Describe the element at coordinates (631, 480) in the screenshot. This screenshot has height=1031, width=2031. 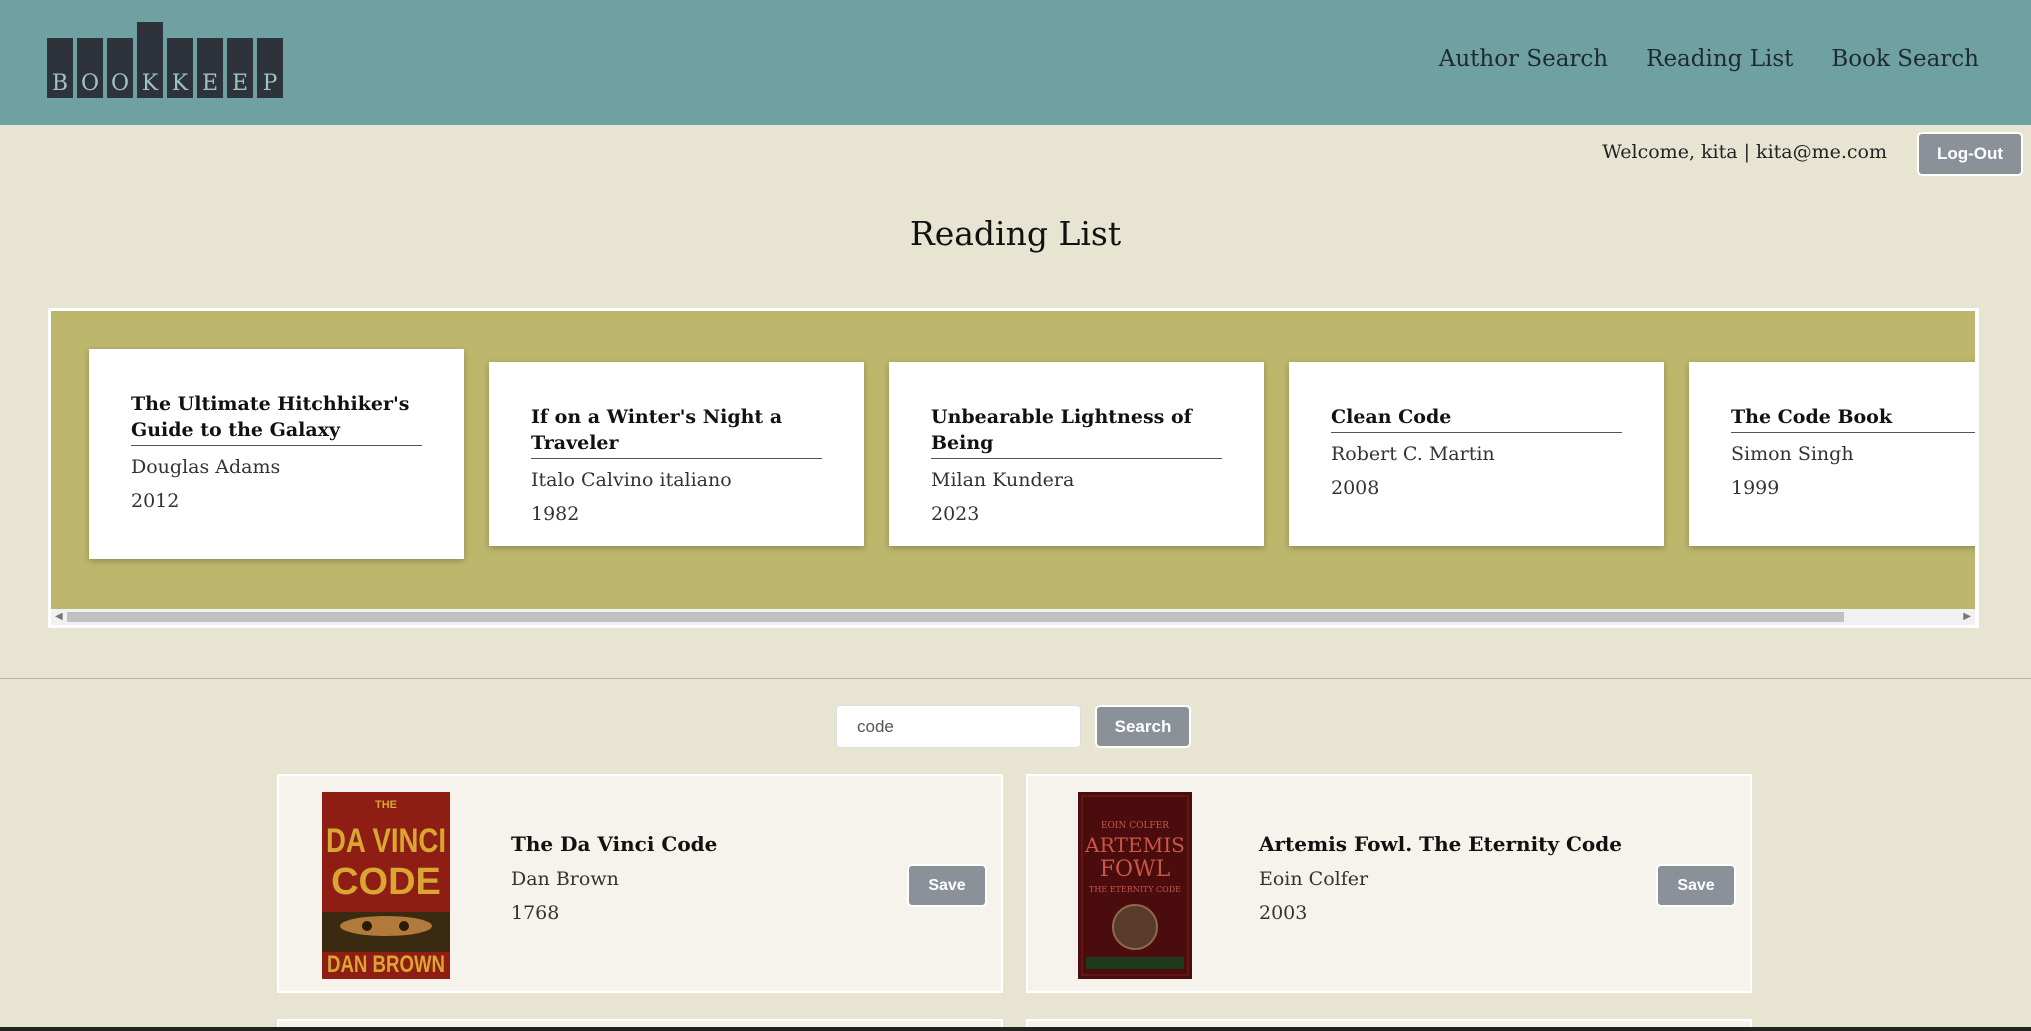
I see `card-author: Italo Calvino italiano` at that location.